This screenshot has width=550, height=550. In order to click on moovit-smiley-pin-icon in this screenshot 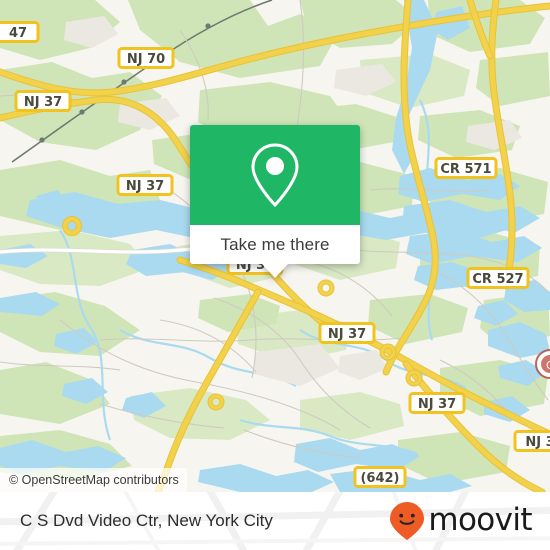, I will do `click(407, 521)`.